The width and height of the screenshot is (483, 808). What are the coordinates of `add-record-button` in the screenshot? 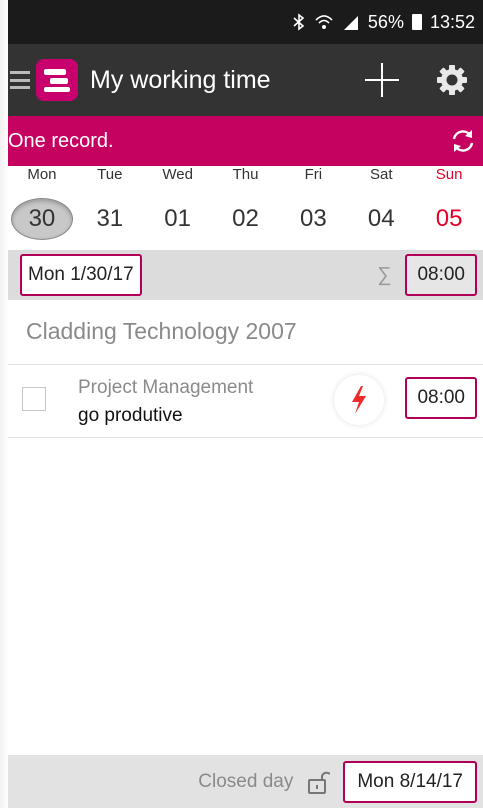 It's located at (382, 80).